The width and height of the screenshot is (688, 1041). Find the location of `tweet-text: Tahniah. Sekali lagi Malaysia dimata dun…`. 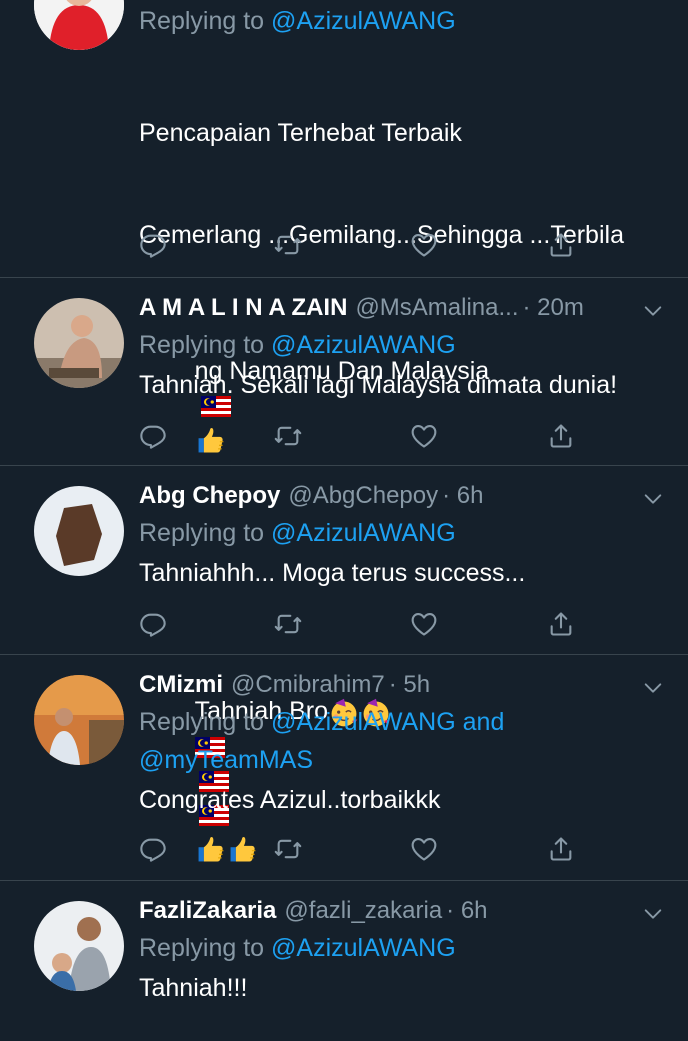

tweet-text: Tahniah. Sekali lagi Malaysia dimata dun… is located at coordinates (378, 385).